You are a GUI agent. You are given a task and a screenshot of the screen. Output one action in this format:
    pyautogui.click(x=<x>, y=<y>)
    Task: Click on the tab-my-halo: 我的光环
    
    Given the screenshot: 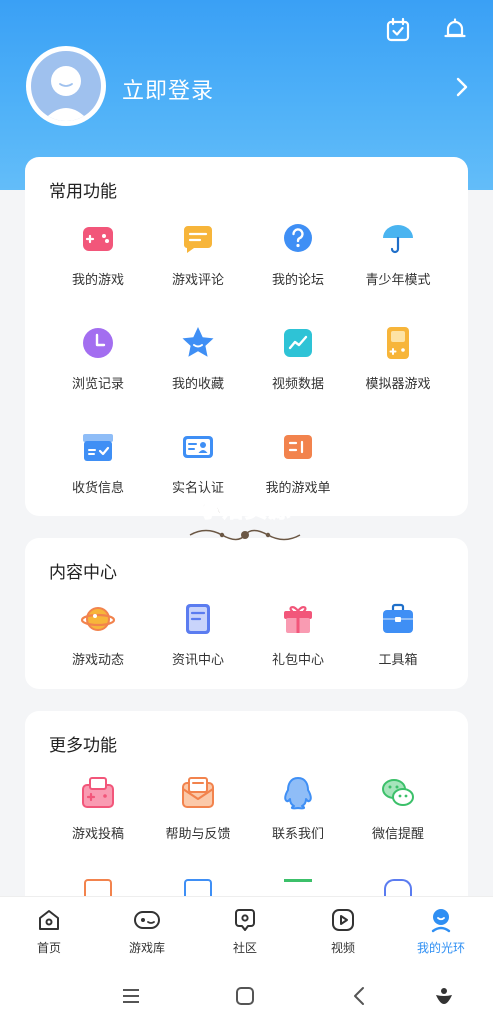 What is the action you would take?
    pyautogui.click(x=441, y=931)
    